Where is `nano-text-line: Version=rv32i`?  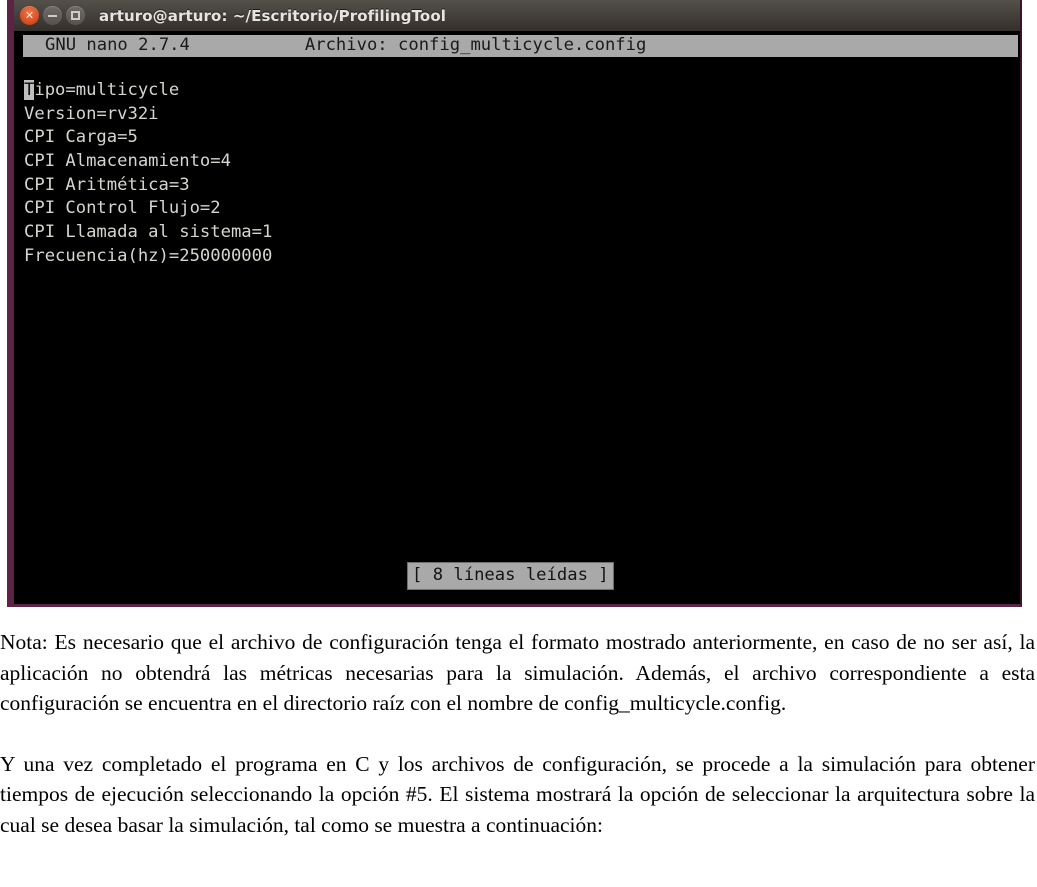 nano-text-line: Version=rv32i is located at coordinates (148, 115).